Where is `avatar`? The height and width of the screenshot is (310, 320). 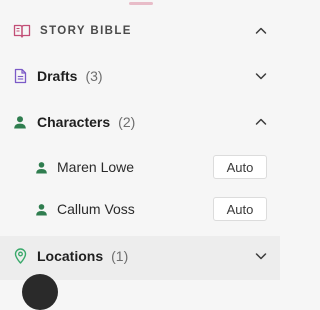 avatar is located at coordinates (40, 292).